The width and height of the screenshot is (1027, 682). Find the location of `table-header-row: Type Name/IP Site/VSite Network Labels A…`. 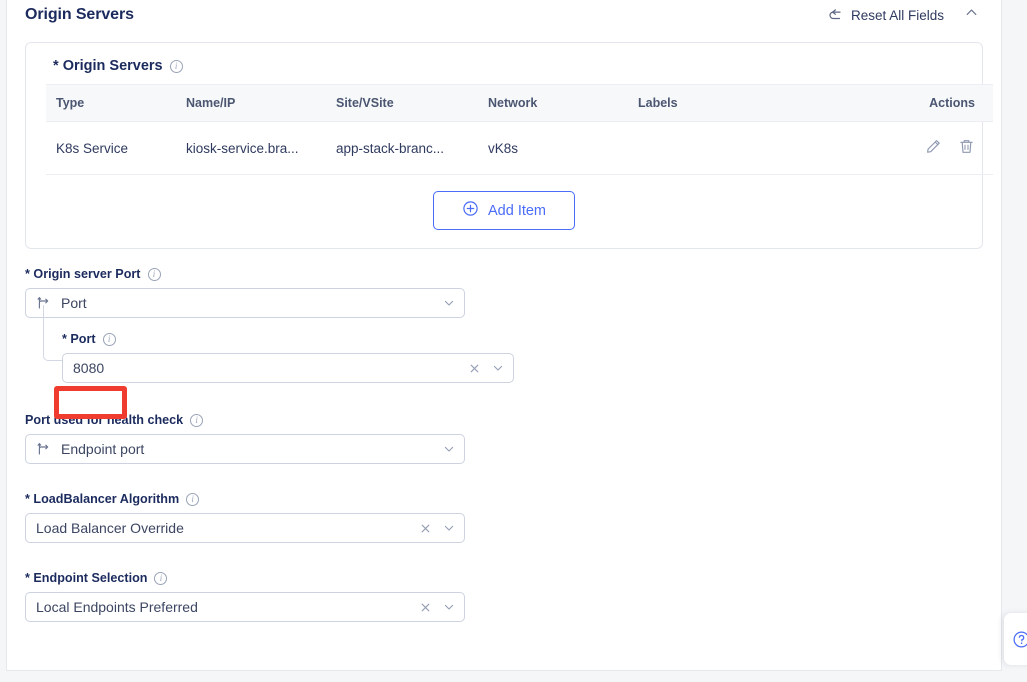

table-header-row: Type Name/IP Site/VSite Network Labels A… is located at coordinates (519, 103).